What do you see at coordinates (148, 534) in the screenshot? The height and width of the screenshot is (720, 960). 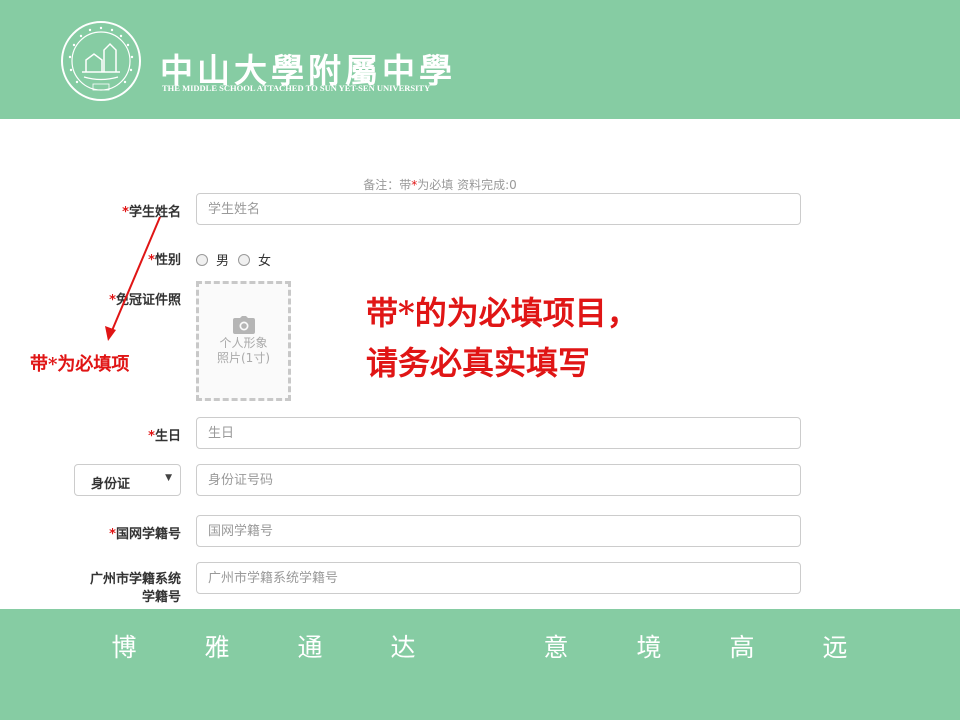 I see `national-id-label-text: 国网学籍号` at bounding box center [148, 534].